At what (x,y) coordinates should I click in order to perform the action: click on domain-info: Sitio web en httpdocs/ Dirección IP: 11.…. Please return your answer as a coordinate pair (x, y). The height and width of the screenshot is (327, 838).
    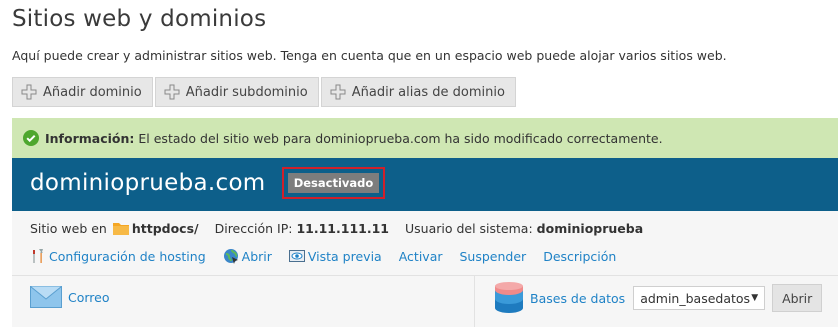
    Looking at the image, I should click on (336, 228).